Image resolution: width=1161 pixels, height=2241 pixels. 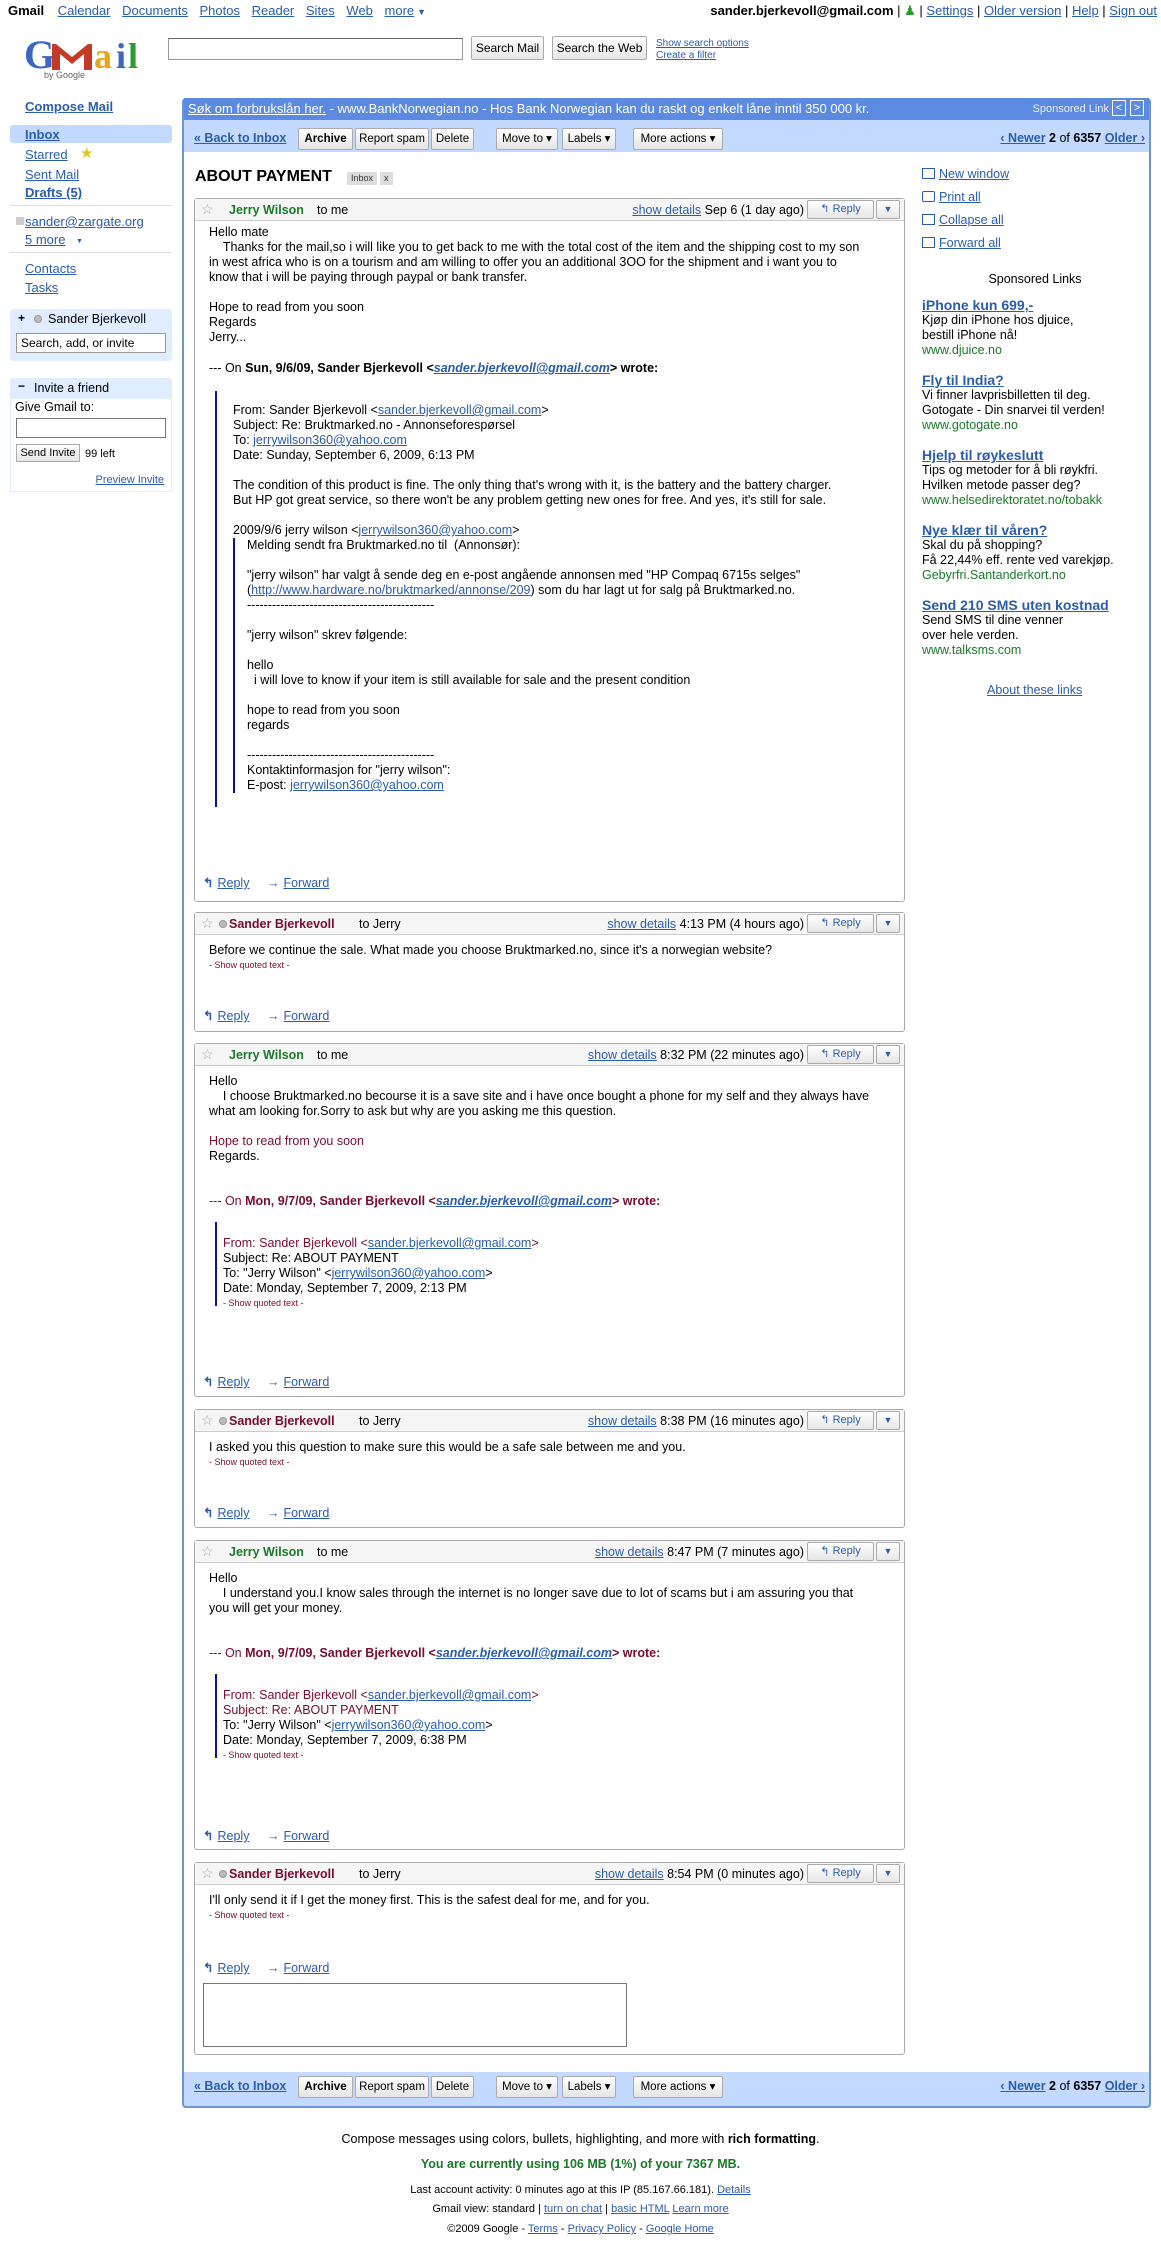 What do you see at coordinates (155, 10) in the screenshot?
I see `nav-documents: Documents` at bounding box center [155, 10].